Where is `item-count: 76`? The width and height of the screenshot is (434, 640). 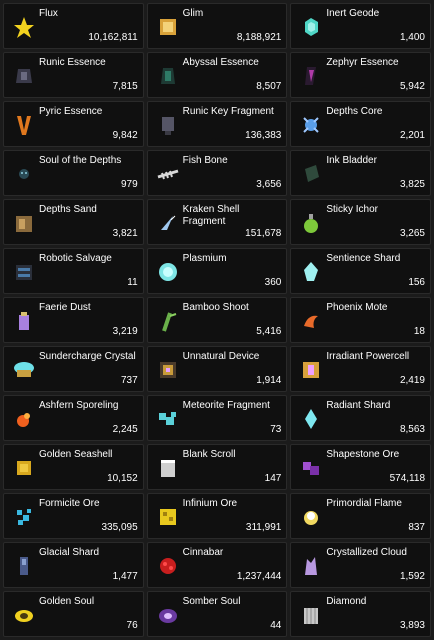 item-count: 76 is located at coordinates (132, 625).